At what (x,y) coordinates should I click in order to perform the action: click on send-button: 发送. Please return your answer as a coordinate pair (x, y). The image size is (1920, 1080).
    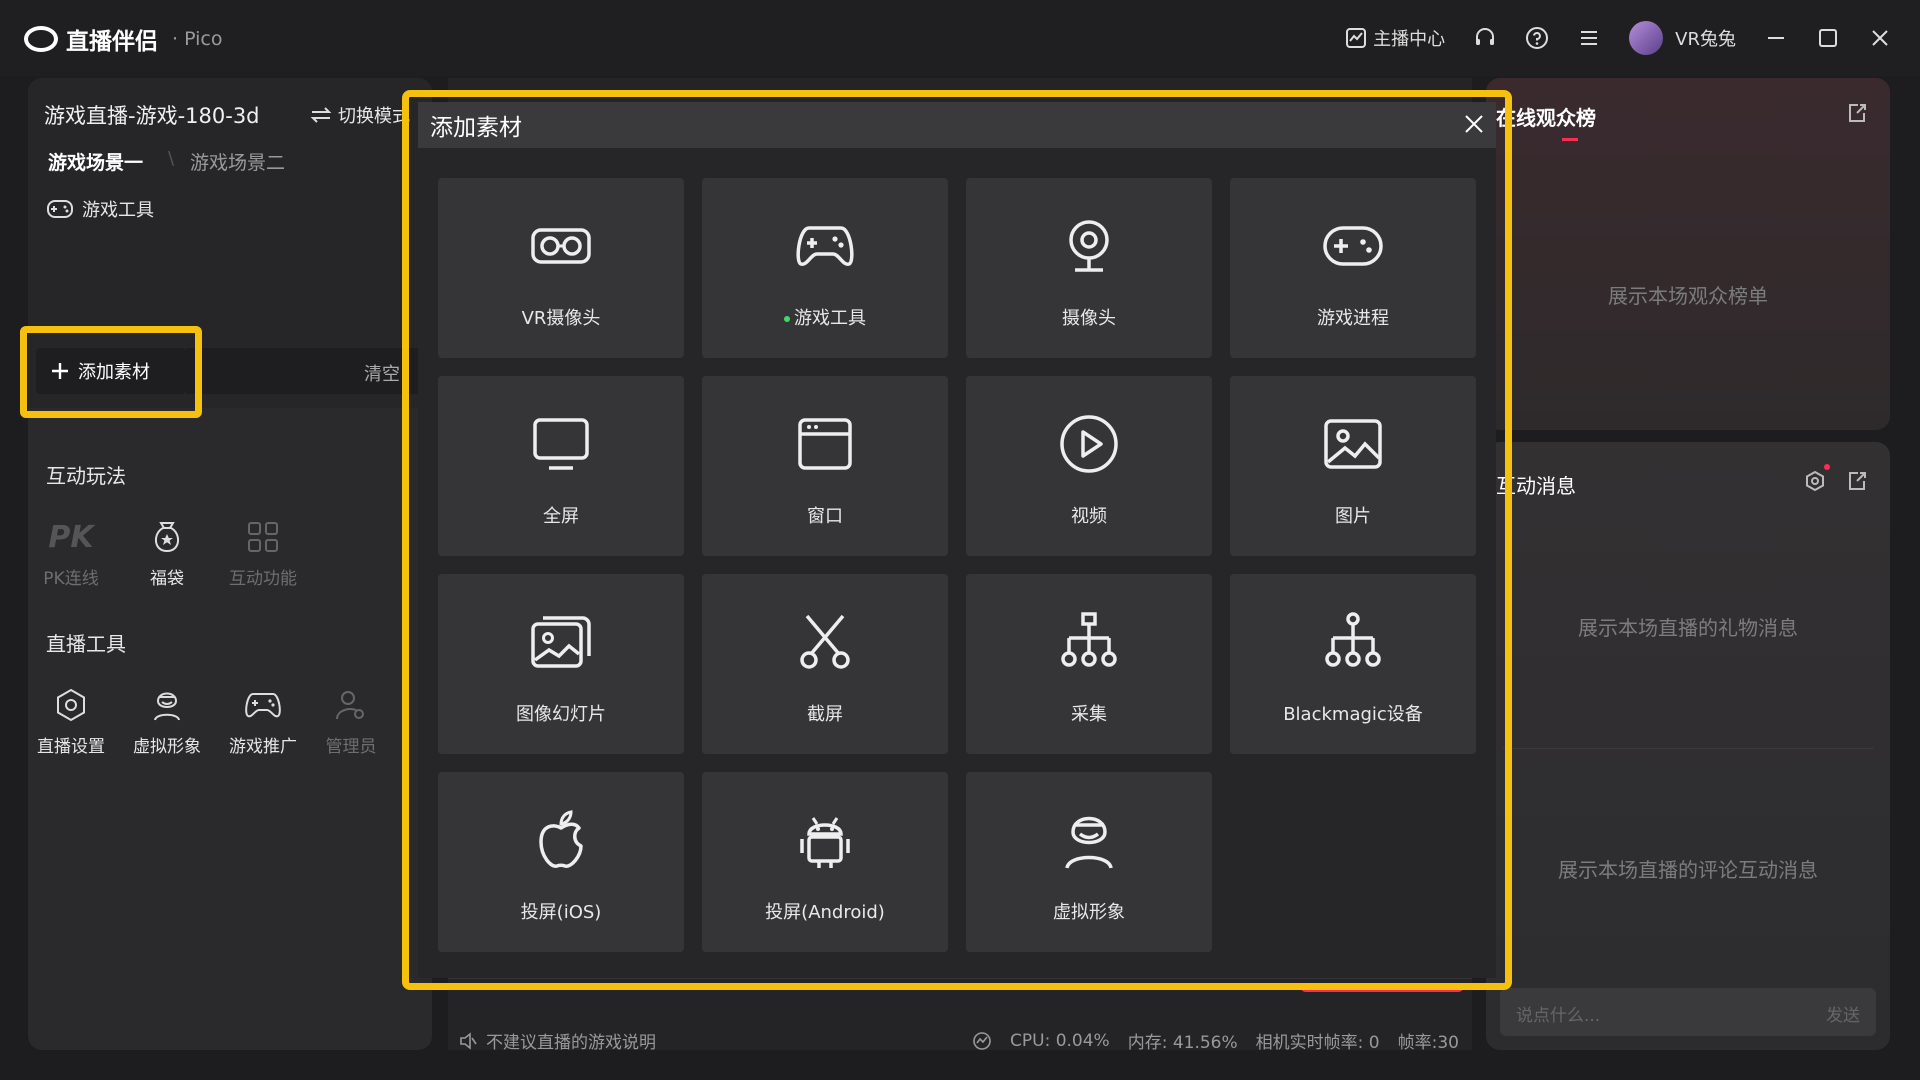
    Looking at the image, I should click on (1843, 1013).